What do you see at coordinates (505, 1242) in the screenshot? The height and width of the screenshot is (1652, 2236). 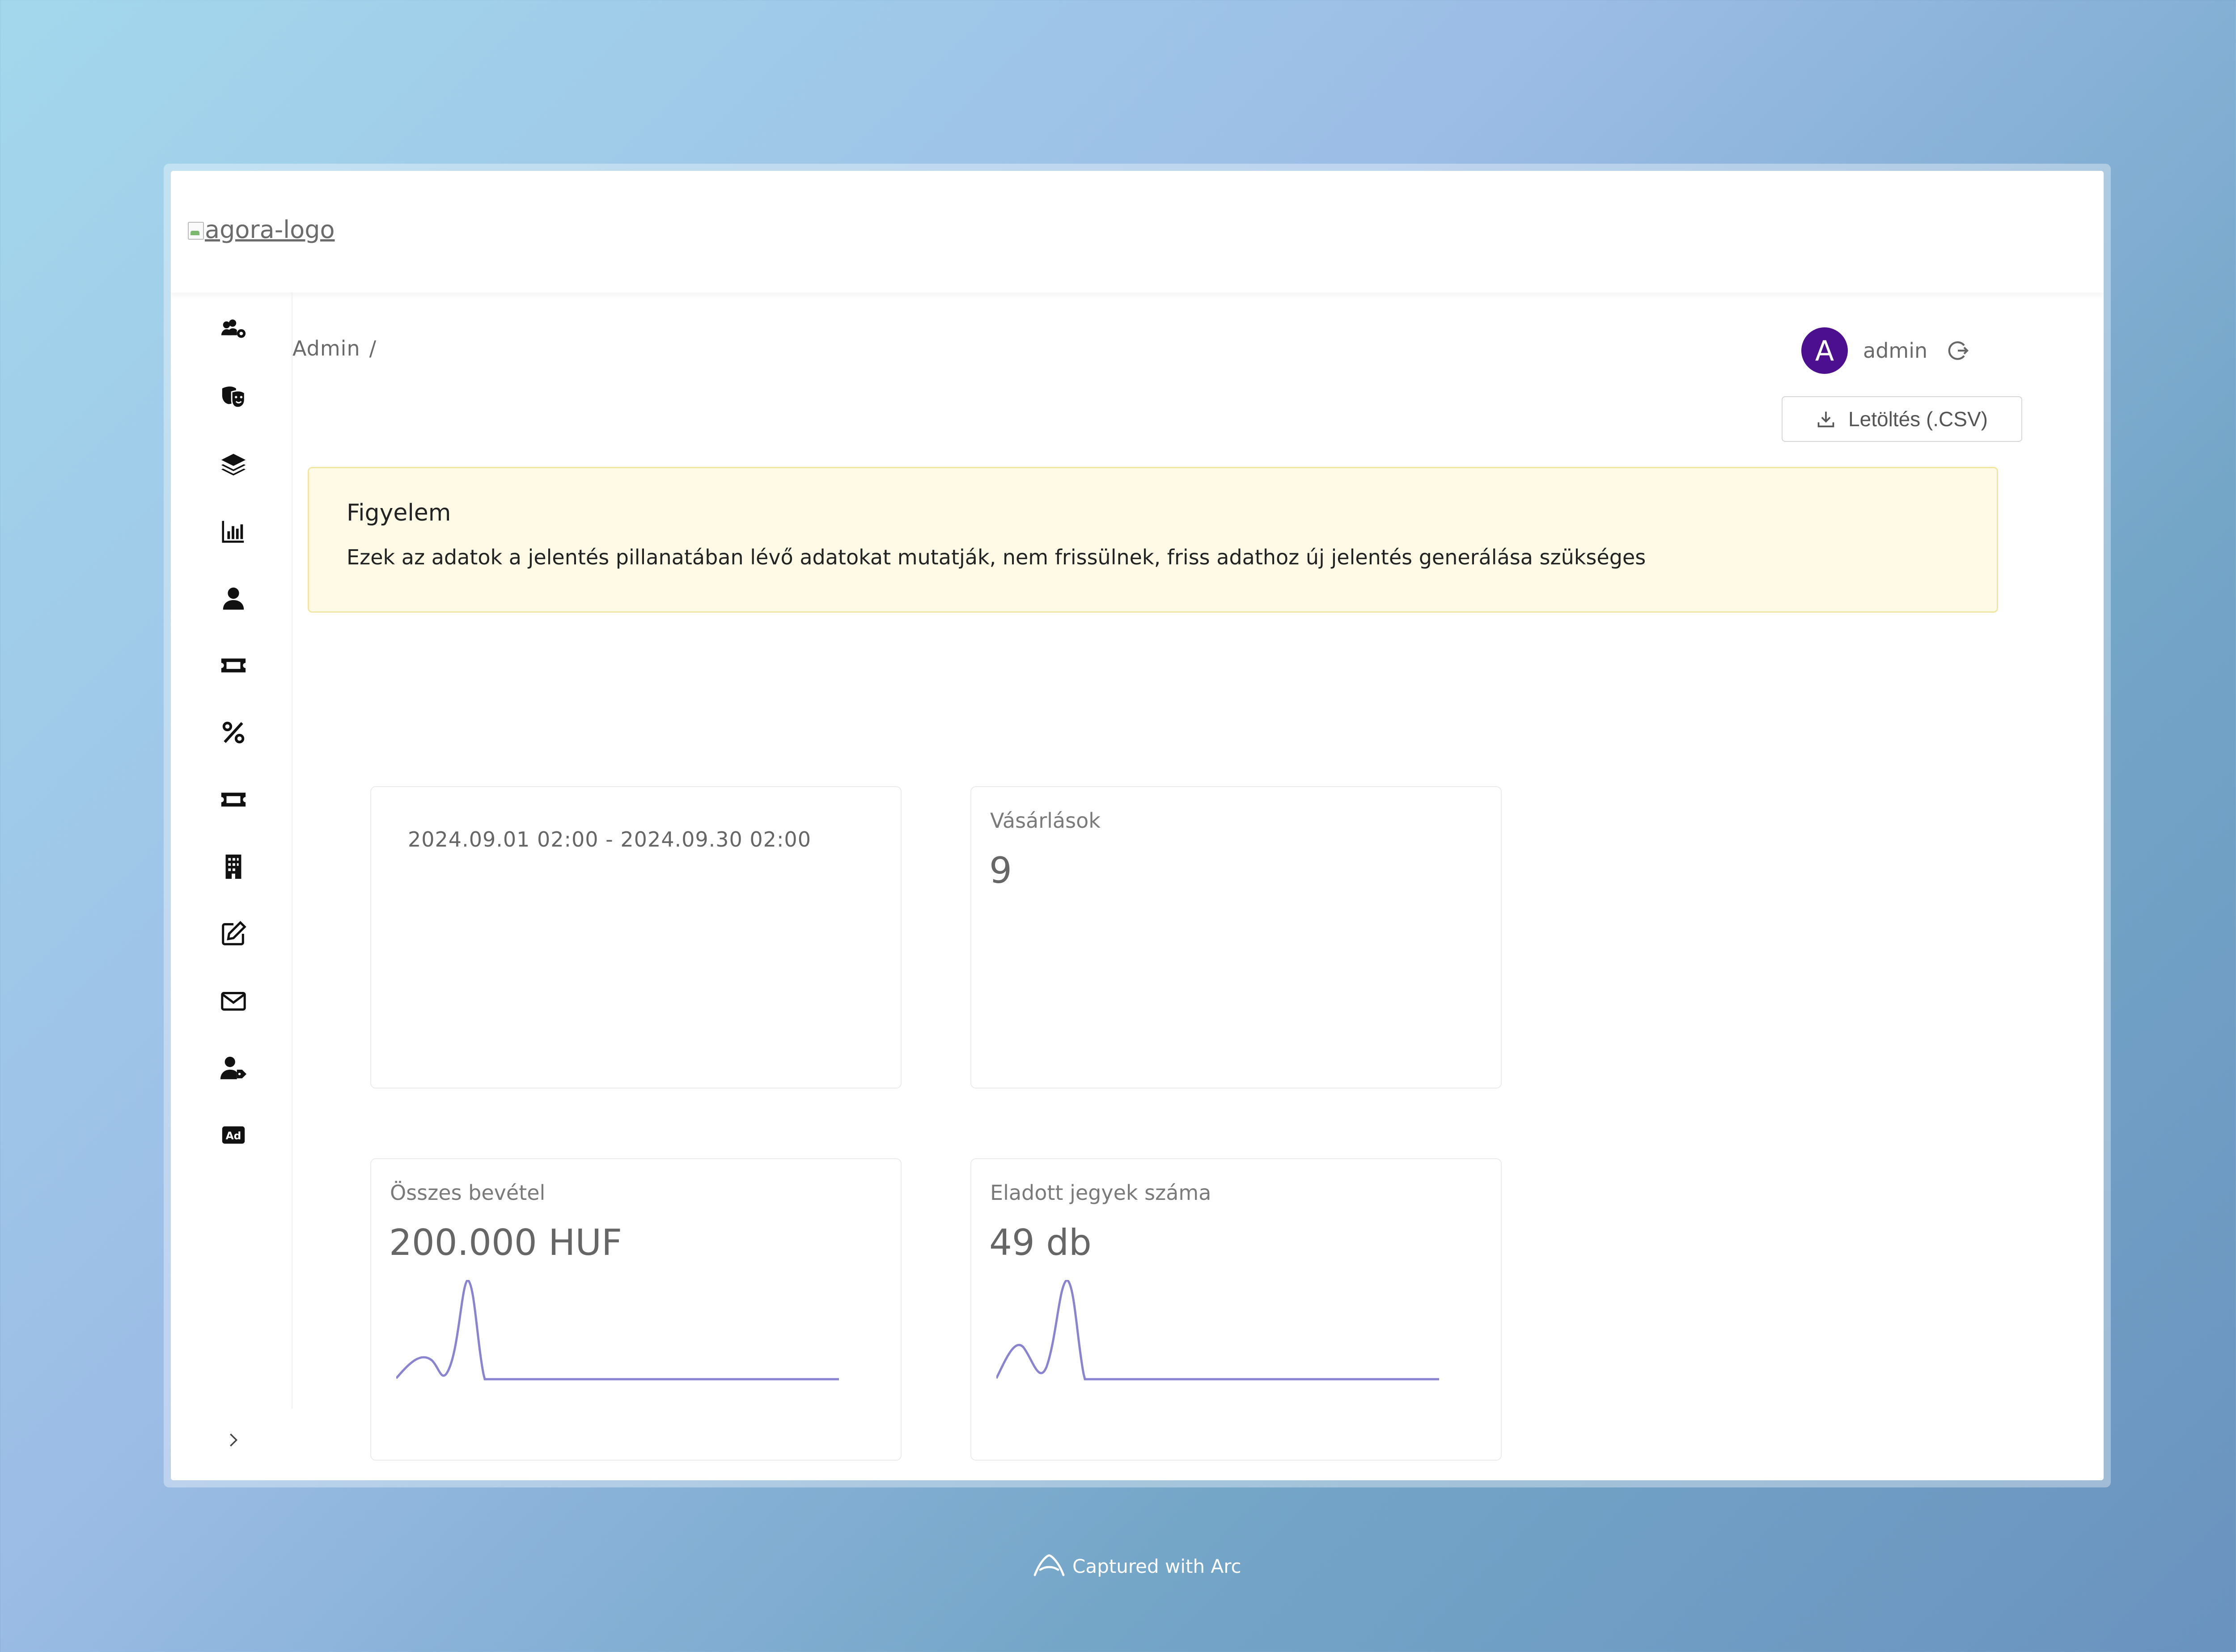 I see `revenue-value: 200.000 HUF` at bounding box center [505, 1242].